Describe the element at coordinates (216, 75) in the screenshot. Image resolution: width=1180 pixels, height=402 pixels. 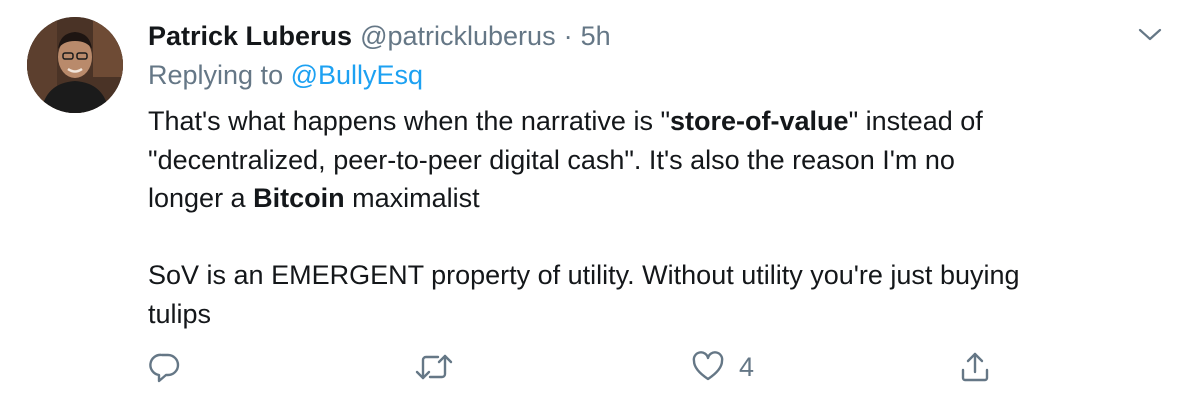
I see `replying-to-label: Replying to` at that location.